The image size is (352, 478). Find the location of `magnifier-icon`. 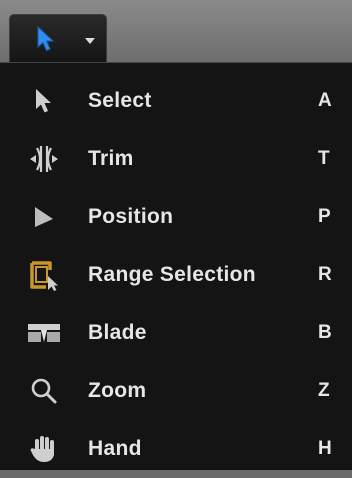

magnifier-icon is located at coordinates (44, 391).